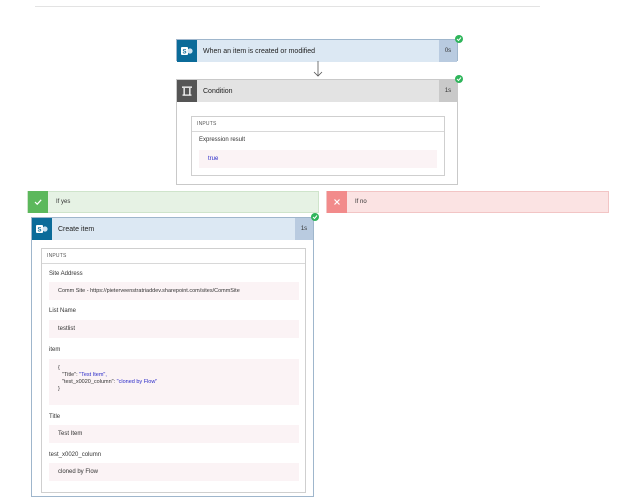 Image resolution: width=640 pixels, height=497 pixels. Describe the element at coordinates (174, 375) in the screenshot. I see `json-line-title: "Title": "Test Item",` at that location.